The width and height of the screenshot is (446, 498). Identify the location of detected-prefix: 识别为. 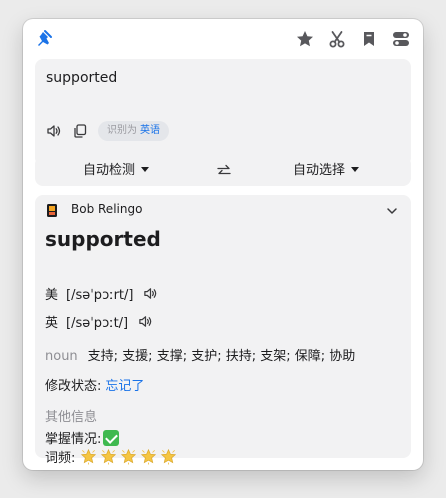
(122, 130).